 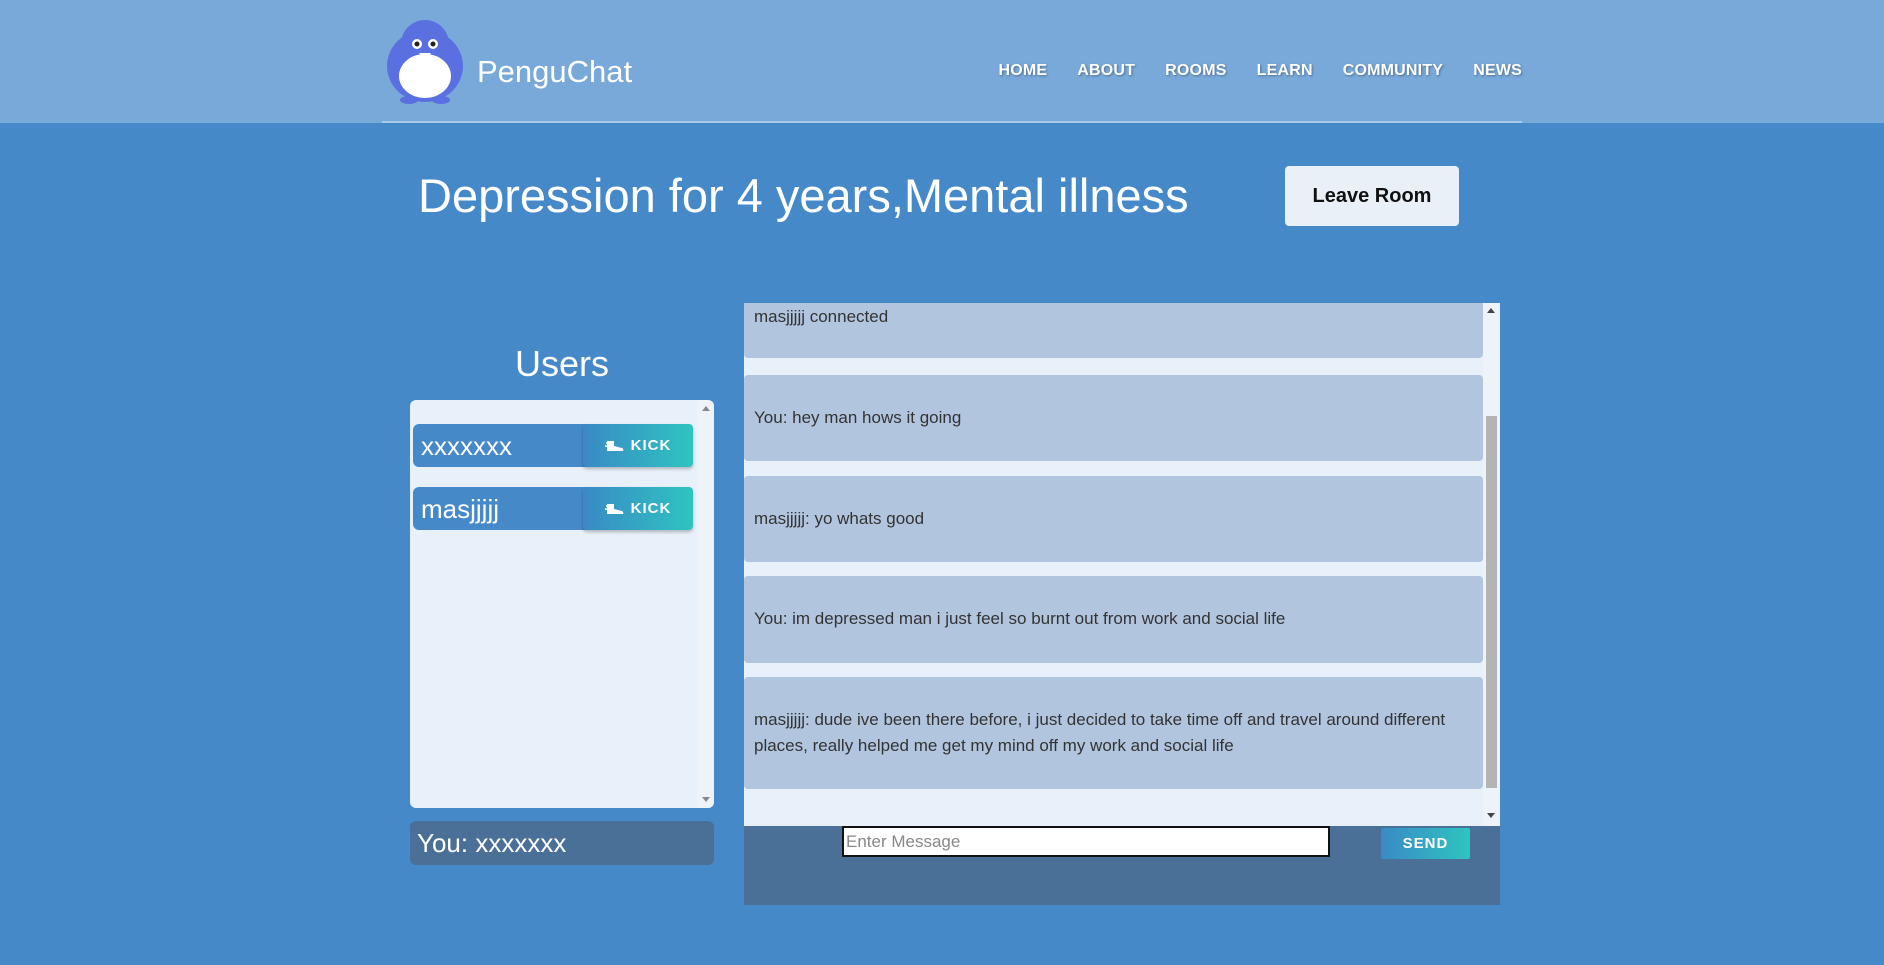 I want to click on users-list-panel: xxxxxxx KICK masjjjjj KICK, so click(x=562, y=604).